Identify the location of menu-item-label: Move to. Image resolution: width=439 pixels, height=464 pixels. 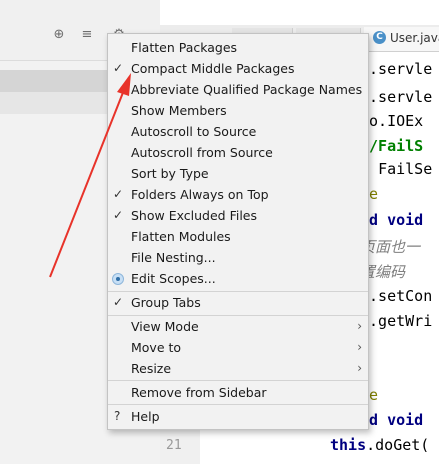
(156, 347).